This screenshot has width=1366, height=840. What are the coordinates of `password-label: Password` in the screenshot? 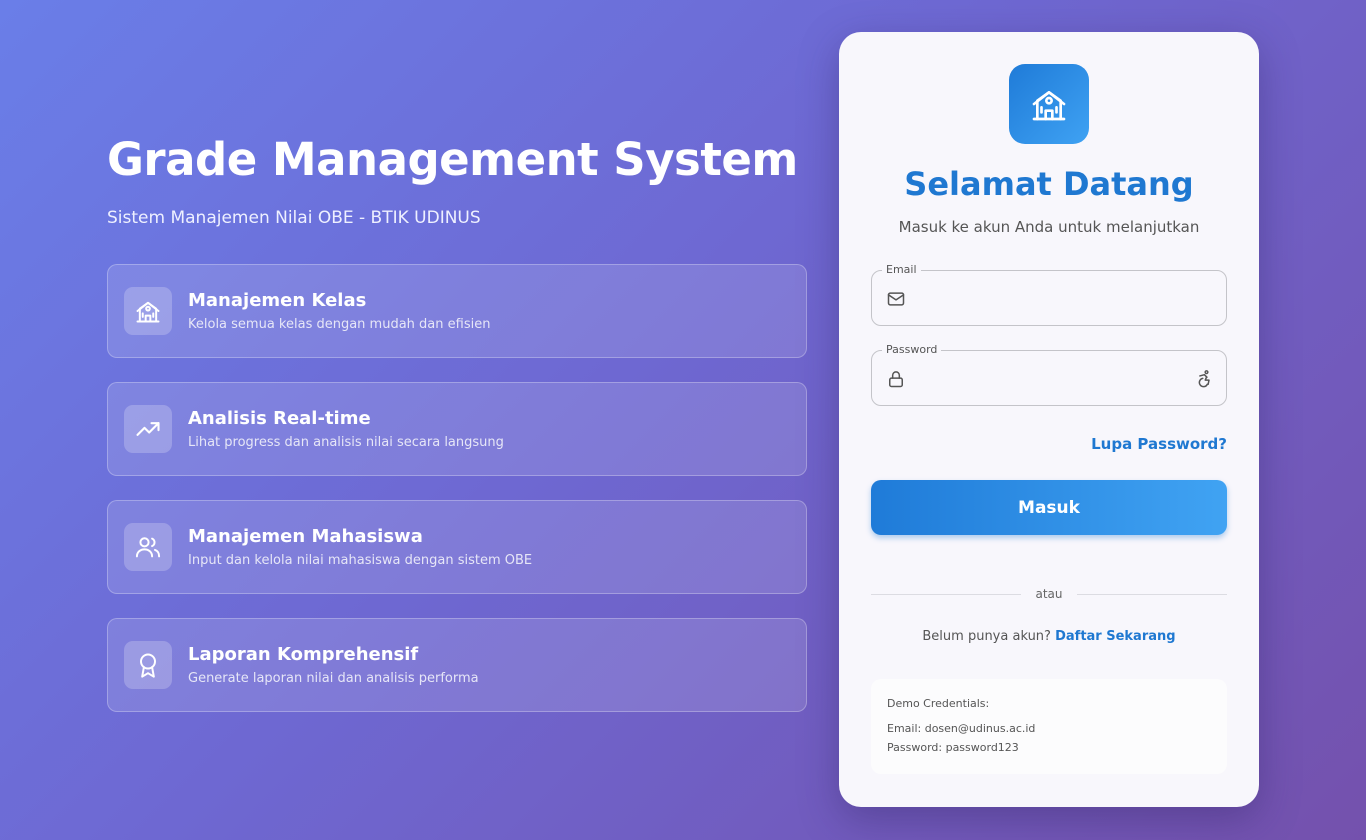 It's located at (912, 349).